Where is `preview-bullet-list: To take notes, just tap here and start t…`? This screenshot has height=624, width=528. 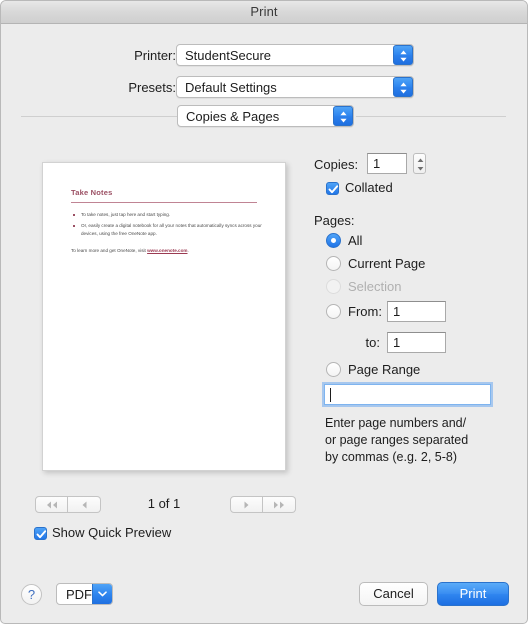 preview-bullet-list: To take notes, just tap here and start t… is located at coordinates (168, 226).